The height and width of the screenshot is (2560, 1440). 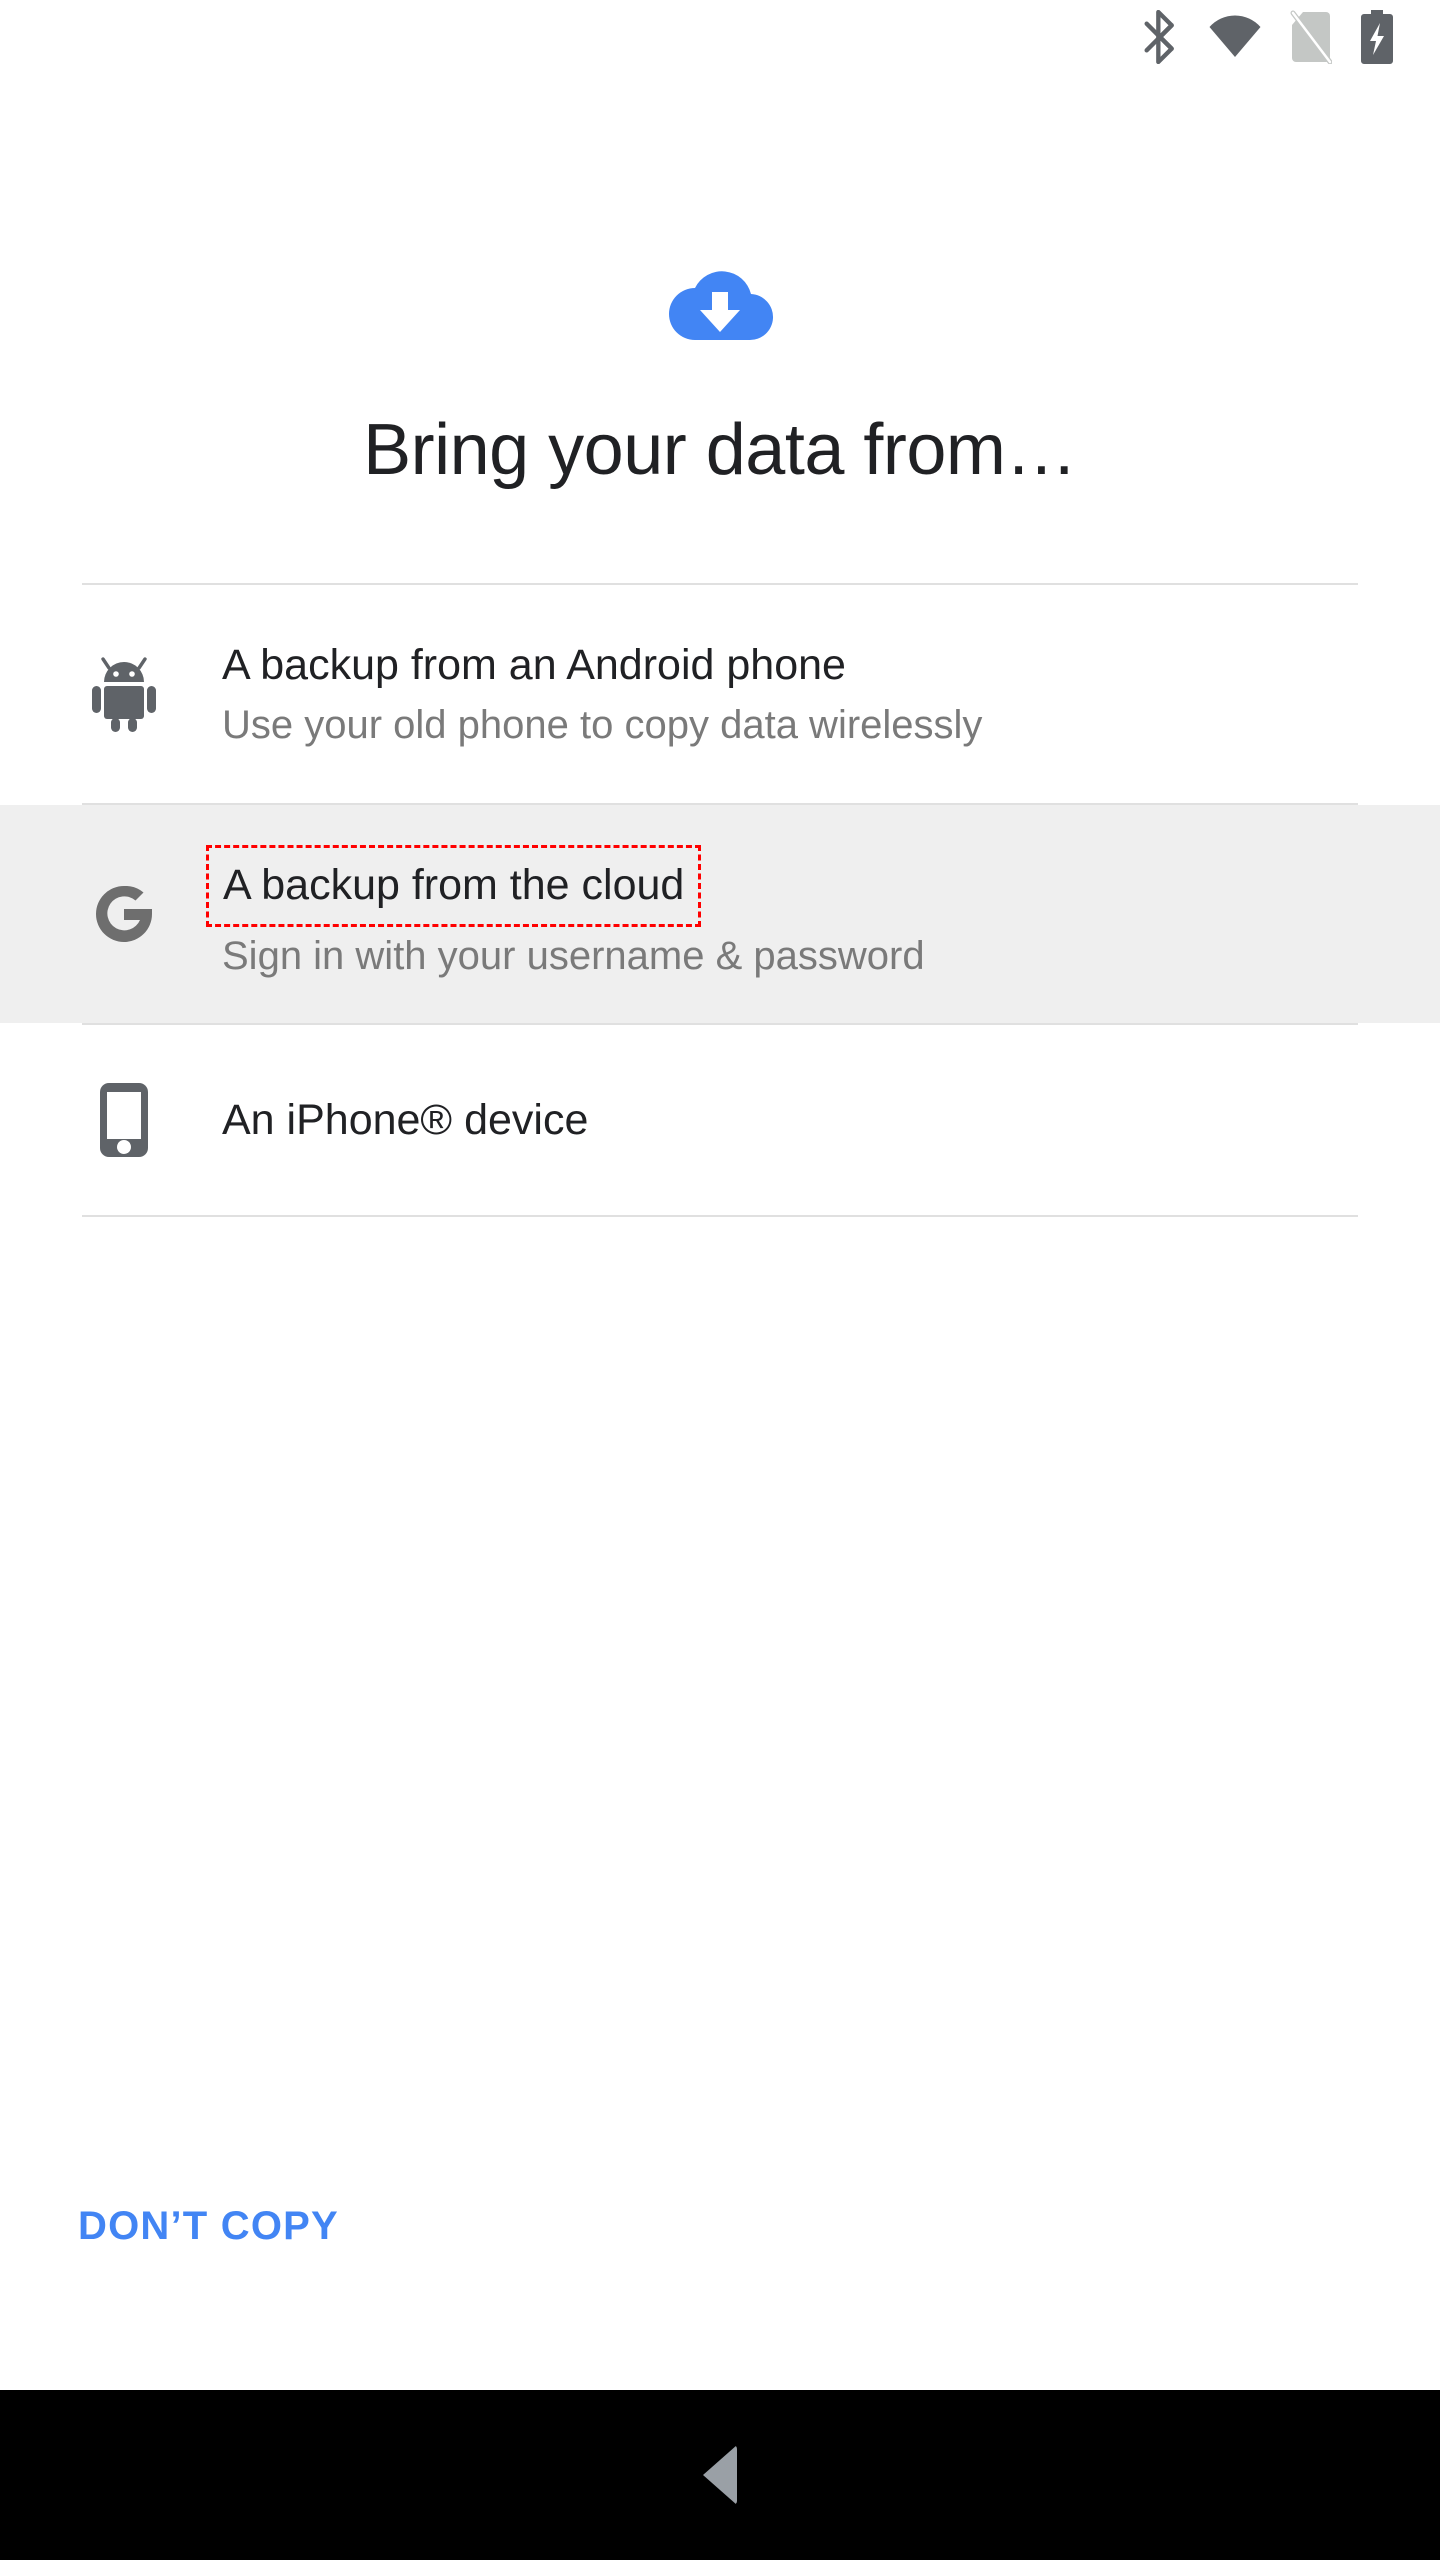 I want to click on bluetooth-icon, so click(x=1160, y=39).